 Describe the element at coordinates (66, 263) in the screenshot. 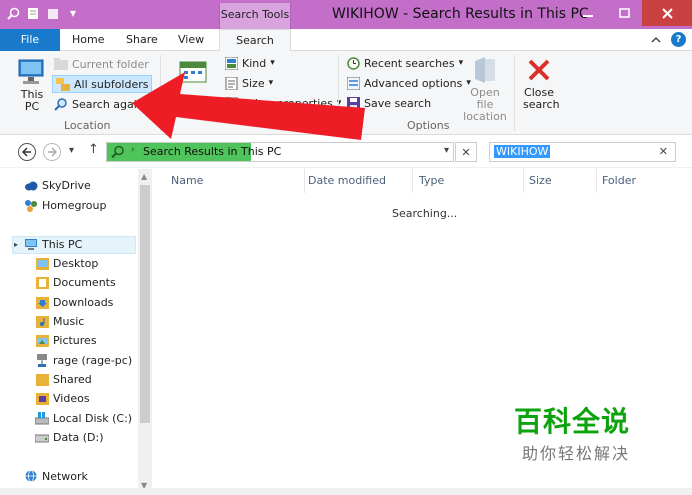

I see `nav-item-desktop: Desktop` at that location.